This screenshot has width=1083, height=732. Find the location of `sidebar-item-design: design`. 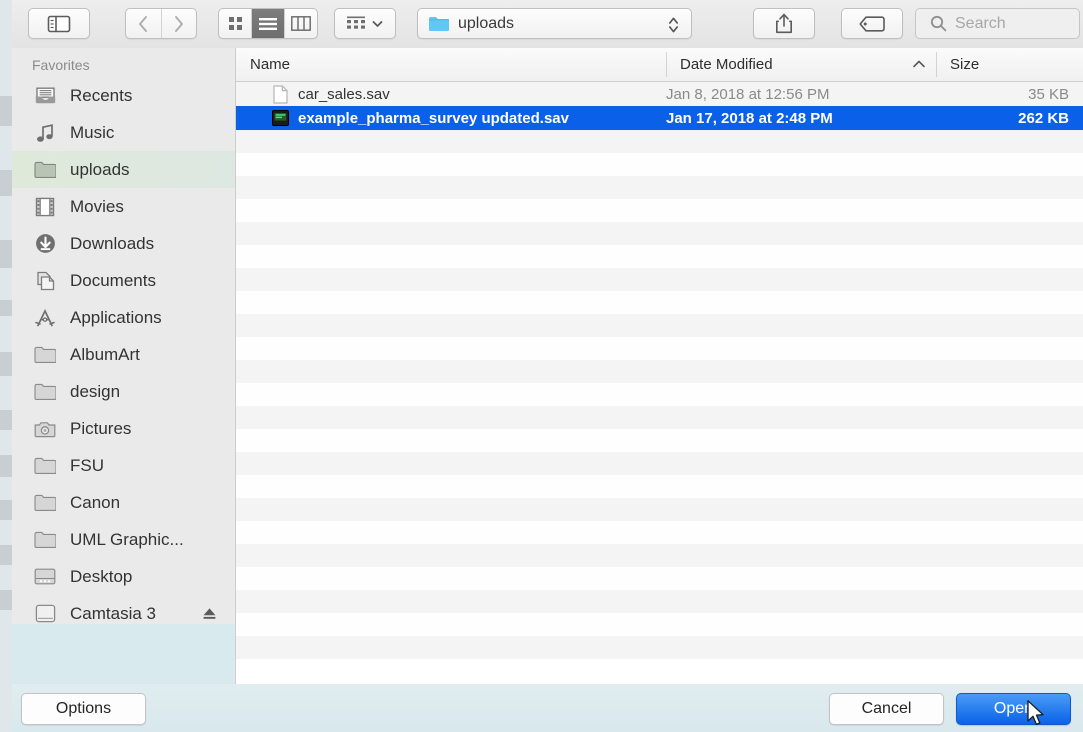

sidebar-item-design: design is located at coordinates (123, 391).